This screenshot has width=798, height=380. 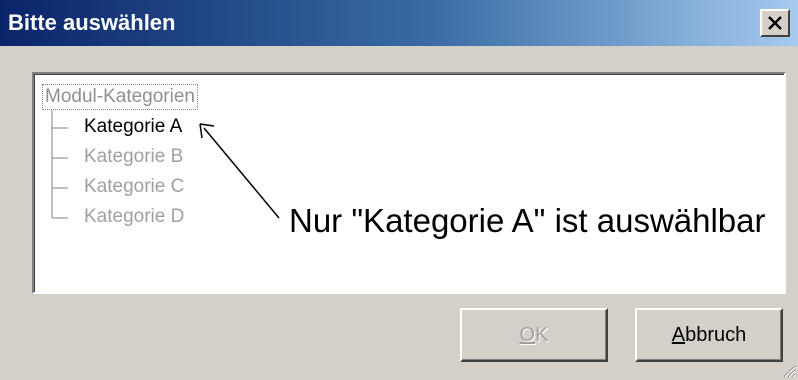 What do you see at coordinates (542, 334) in the screenshot?
I see `ok-button-label: K` at bounding box center [542, 334].